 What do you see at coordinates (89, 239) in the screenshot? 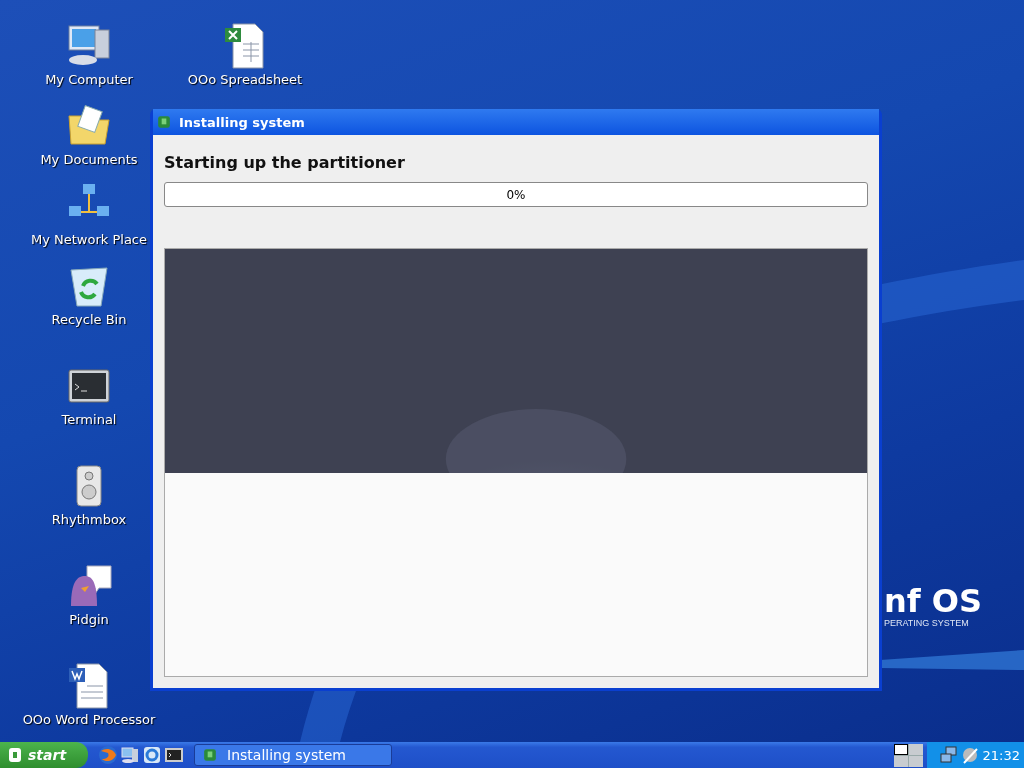
I see `desktop-icon-label: My Network Place` at bounding box center [89, 239].